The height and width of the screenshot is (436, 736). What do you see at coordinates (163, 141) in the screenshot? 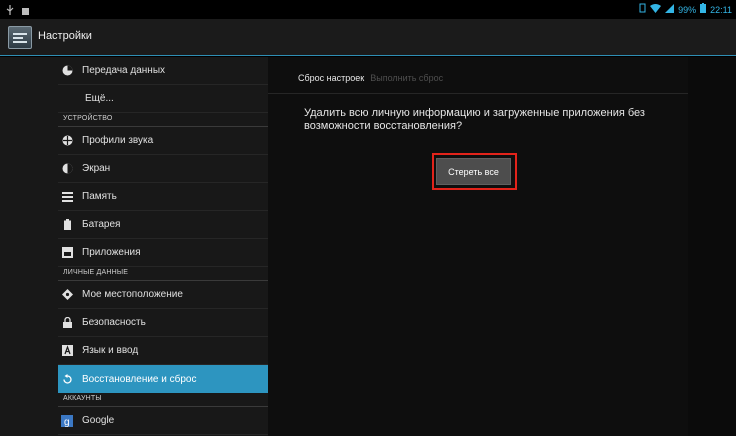
I see `sidebar-item-sound: Профили звука` at bounding box center [163, 141].